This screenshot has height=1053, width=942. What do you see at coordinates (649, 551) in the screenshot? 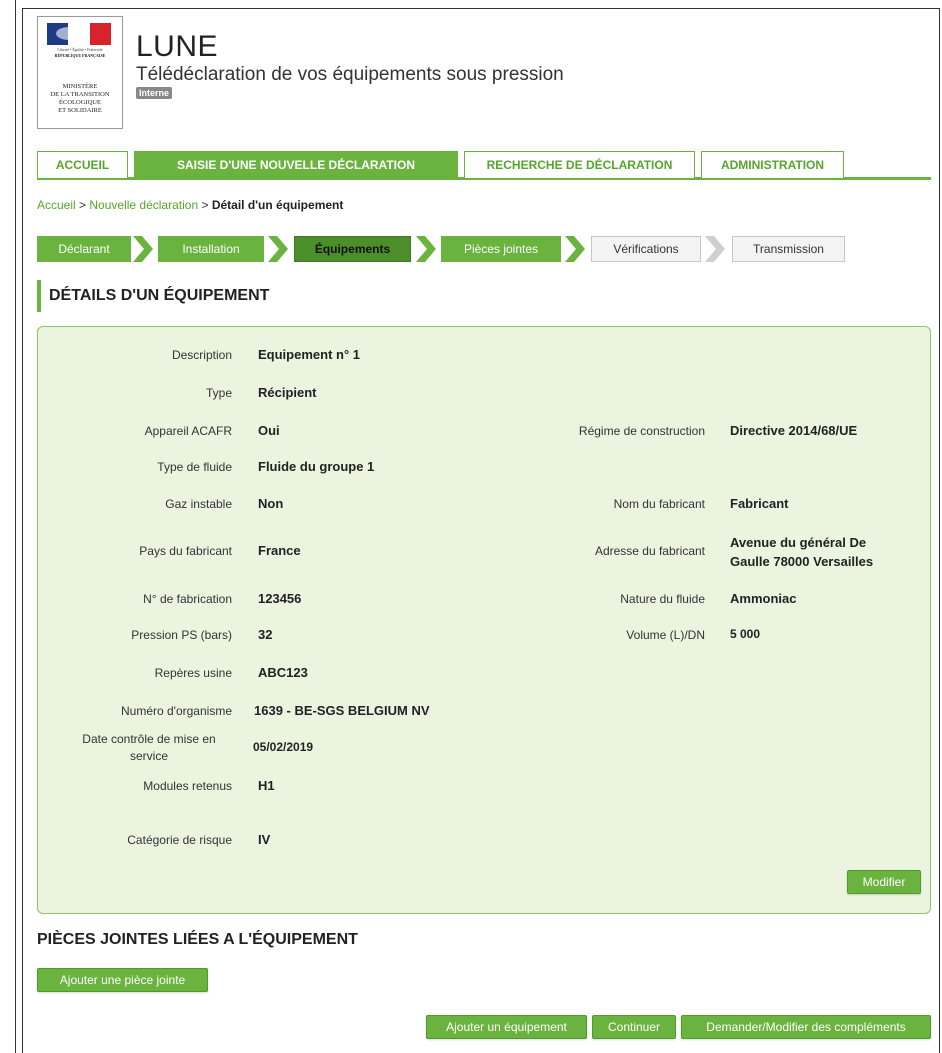
I see `field-label-adresse-fabricant: Adresse du fabricant` at bounding box center [649, 551].